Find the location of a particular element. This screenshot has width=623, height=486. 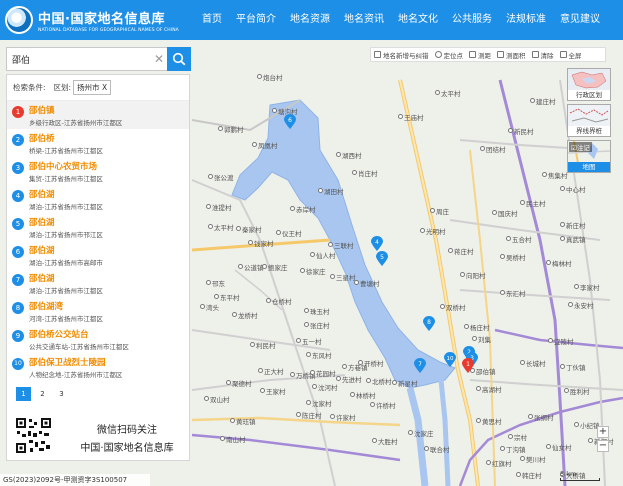

result-desc: 湖泊-江苏省扬州市江都区 is located at coordinates (66, 291).